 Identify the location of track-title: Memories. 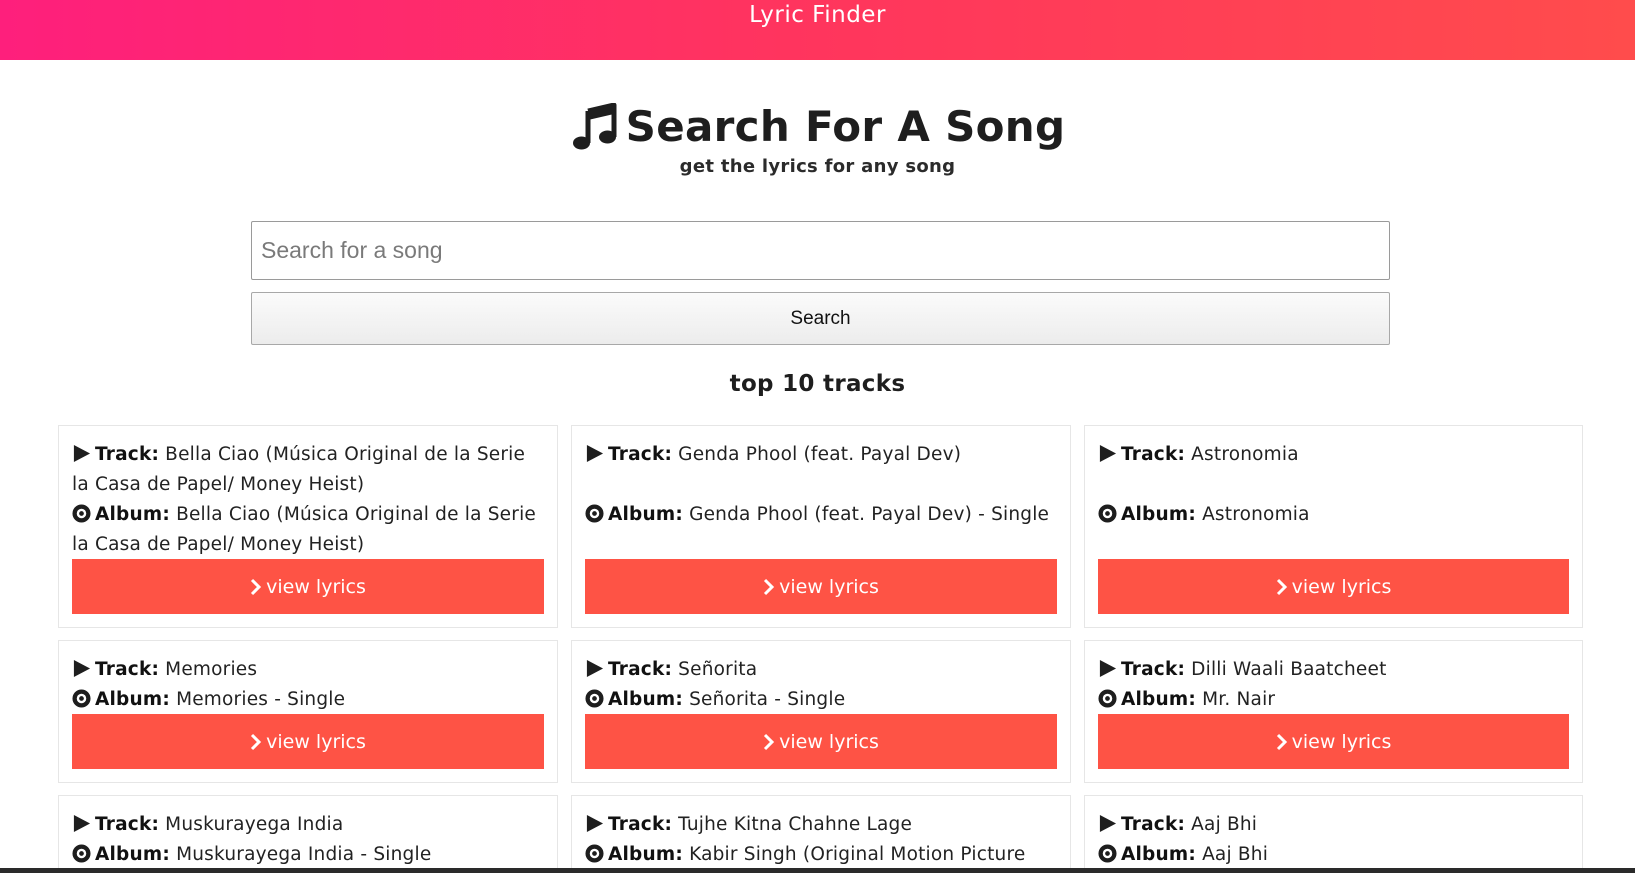
(211, 669).